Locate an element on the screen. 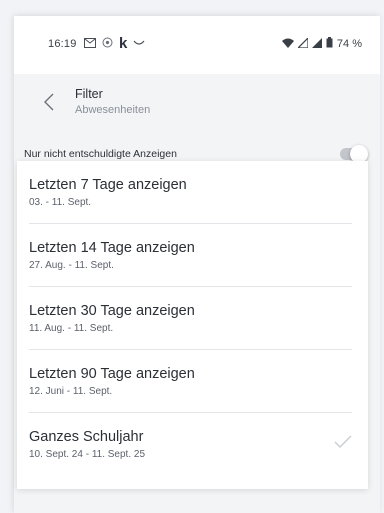  page-subtitle: Abwesenheiten is located at coordinates (113, 110).